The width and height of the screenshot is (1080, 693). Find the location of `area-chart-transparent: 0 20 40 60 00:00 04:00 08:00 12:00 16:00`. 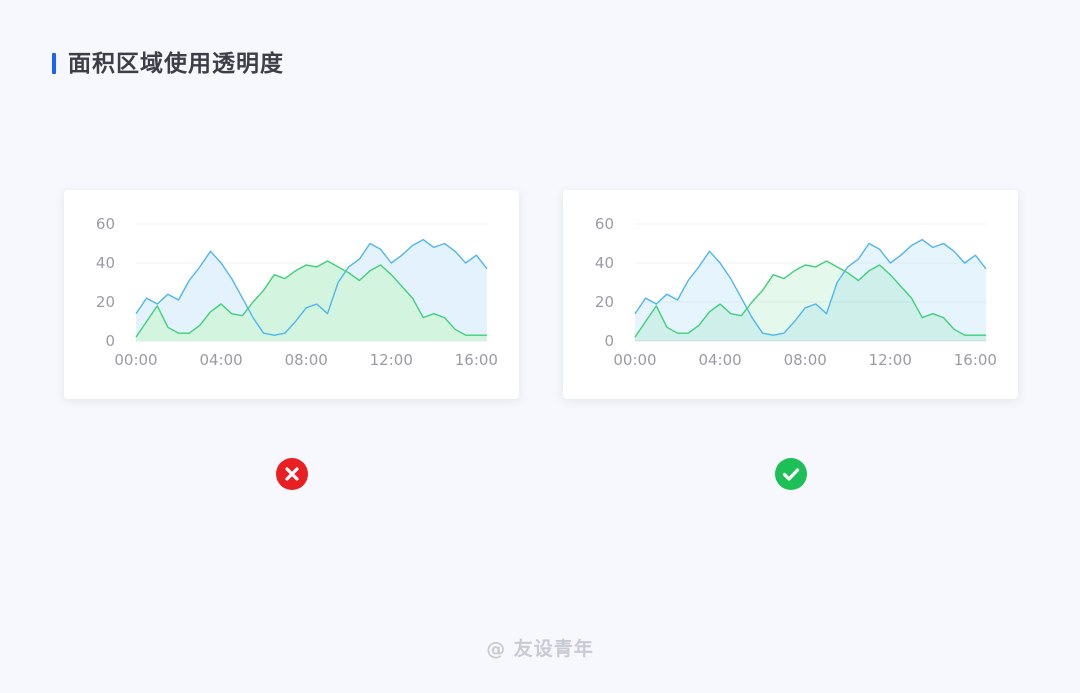

area-chart-transparent: 0 20 40 60 00:00 04:00 08:00 12:00 16:00 is located at coordinates (796, 292).